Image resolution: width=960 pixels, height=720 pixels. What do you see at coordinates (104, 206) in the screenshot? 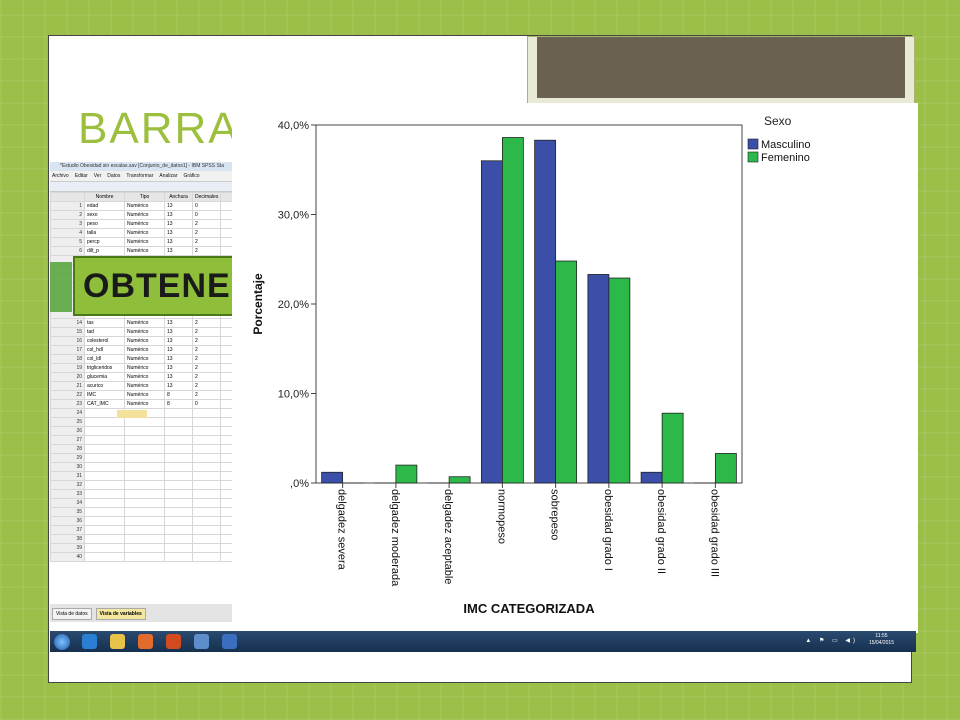
I see `table-cell: edad` at bounding box center [104, 206].